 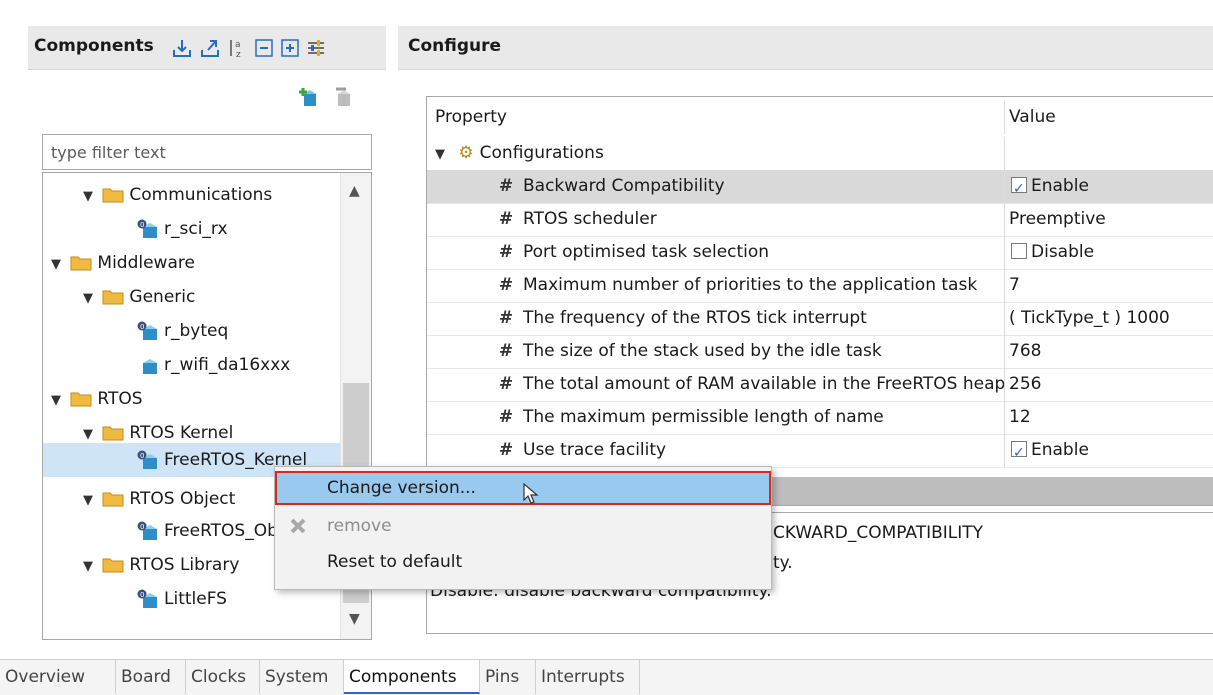 I want to click on configure-panel-header: Configure, so click(x=805, y=48).